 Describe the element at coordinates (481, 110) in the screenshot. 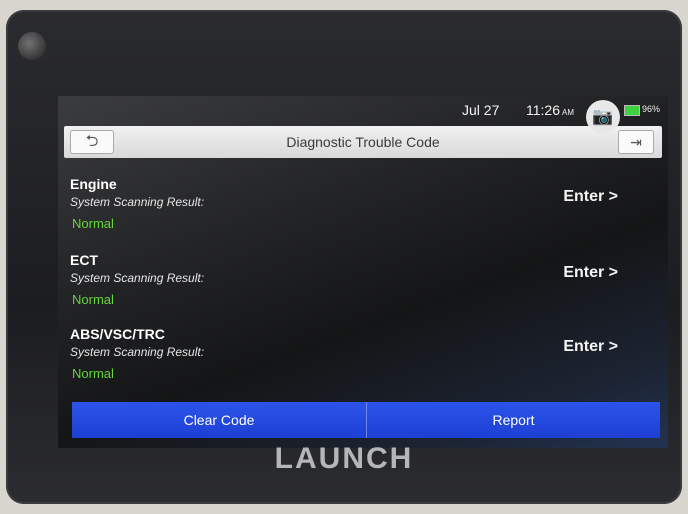

I see `status-date: Jul 27` at that location.